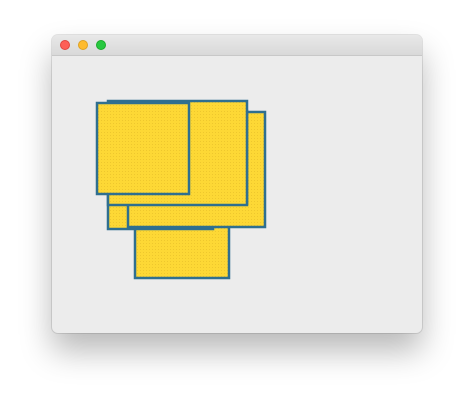 The image size is (474, 402). I want to click on minimize-button, so click(83, 45).